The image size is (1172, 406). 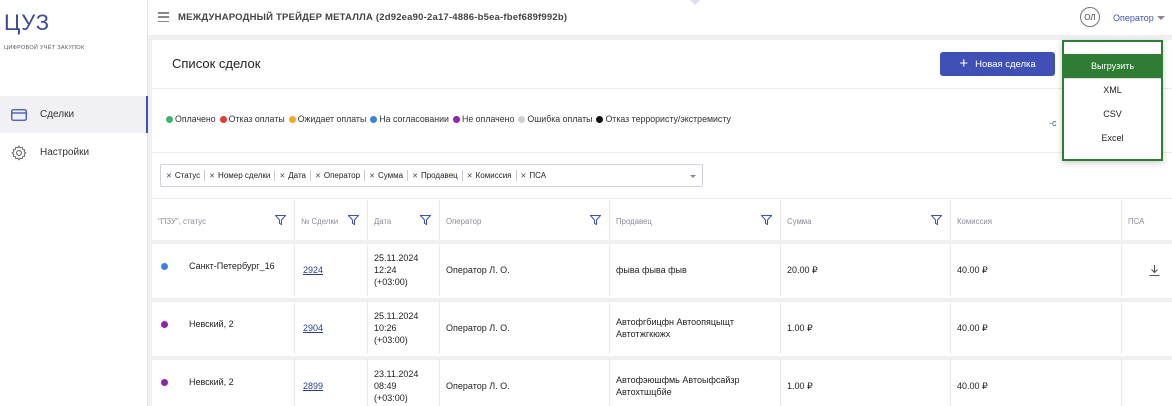 I want to click on legend-label: Ожидает оплаты, so click(x=332, y=119).